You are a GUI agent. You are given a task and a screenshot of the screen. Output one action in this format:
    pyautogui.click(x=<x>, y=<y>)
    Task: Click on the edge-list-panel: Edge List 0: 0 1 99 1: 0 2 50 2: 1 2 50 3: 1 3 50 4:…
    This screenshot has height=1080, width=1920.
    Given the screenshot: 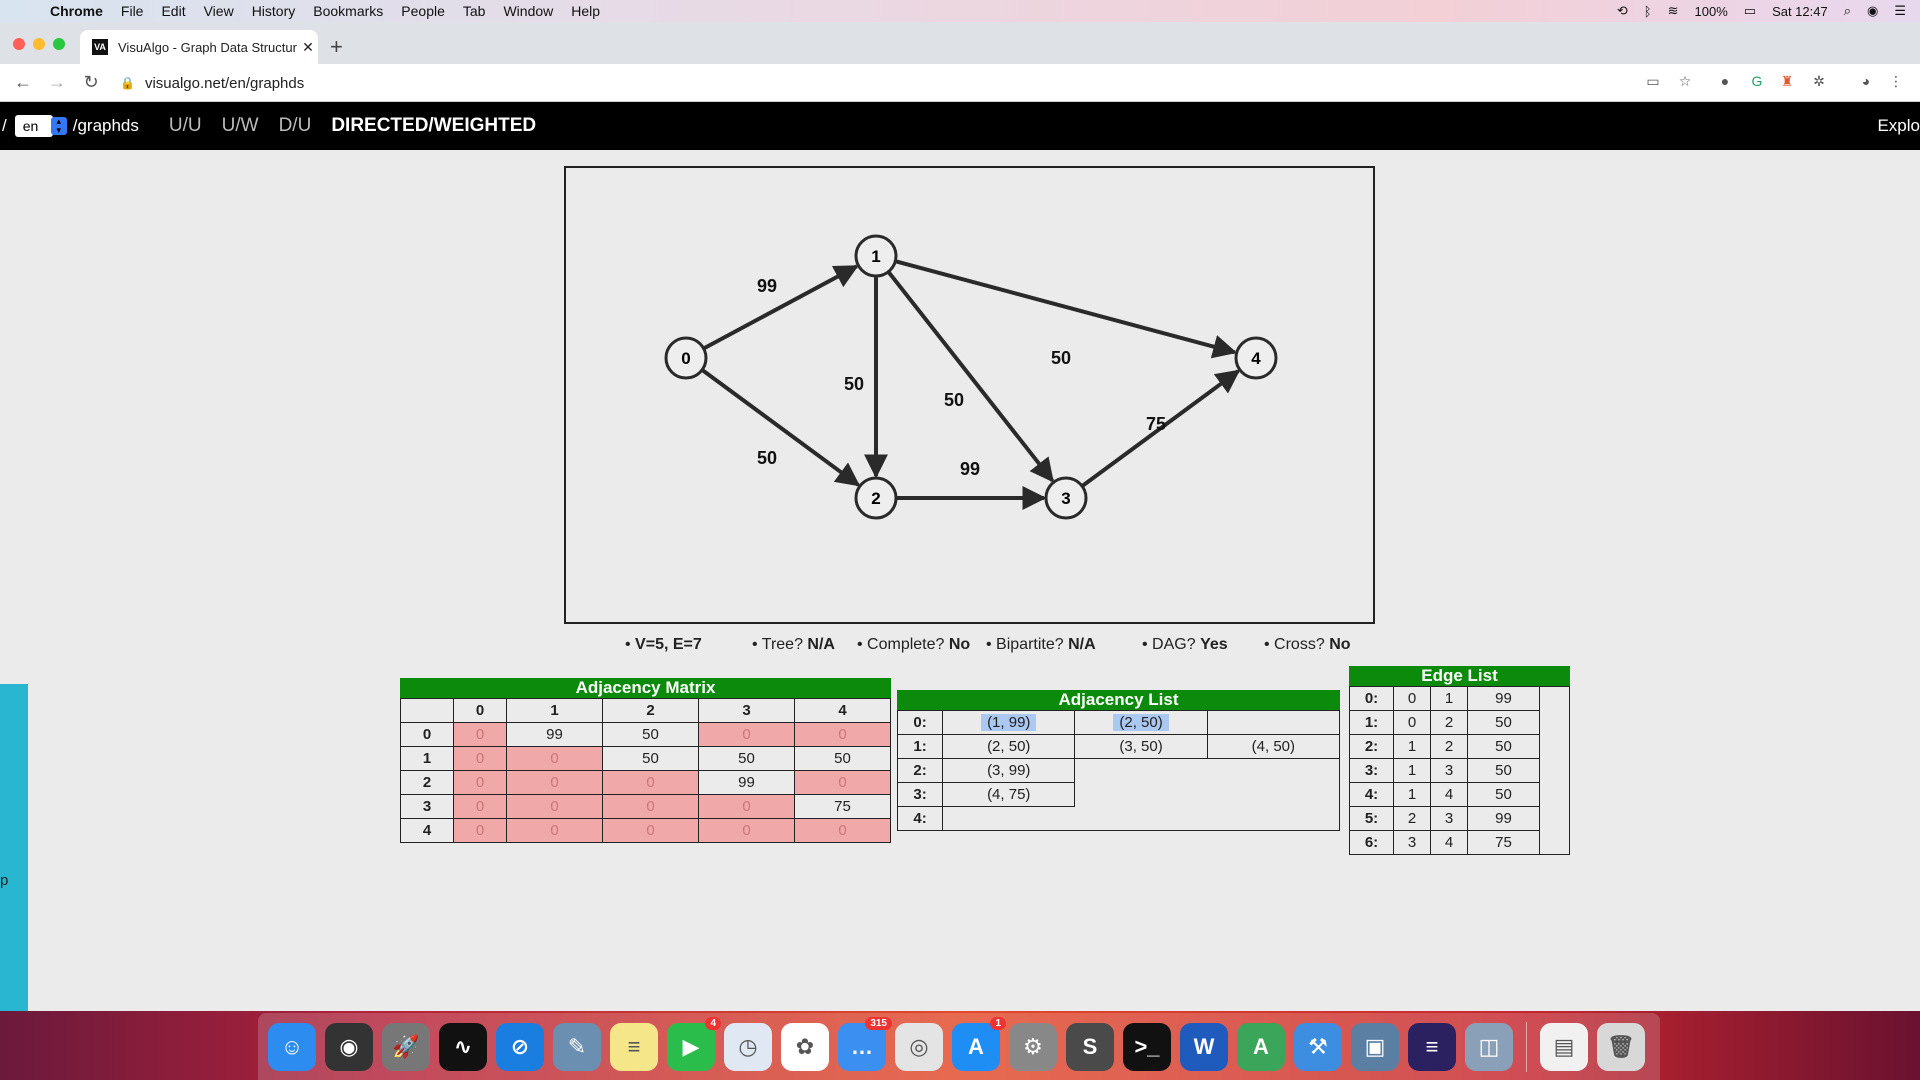 What is the action you would take?
    pyautogui.click(x=1459, y=760)
    